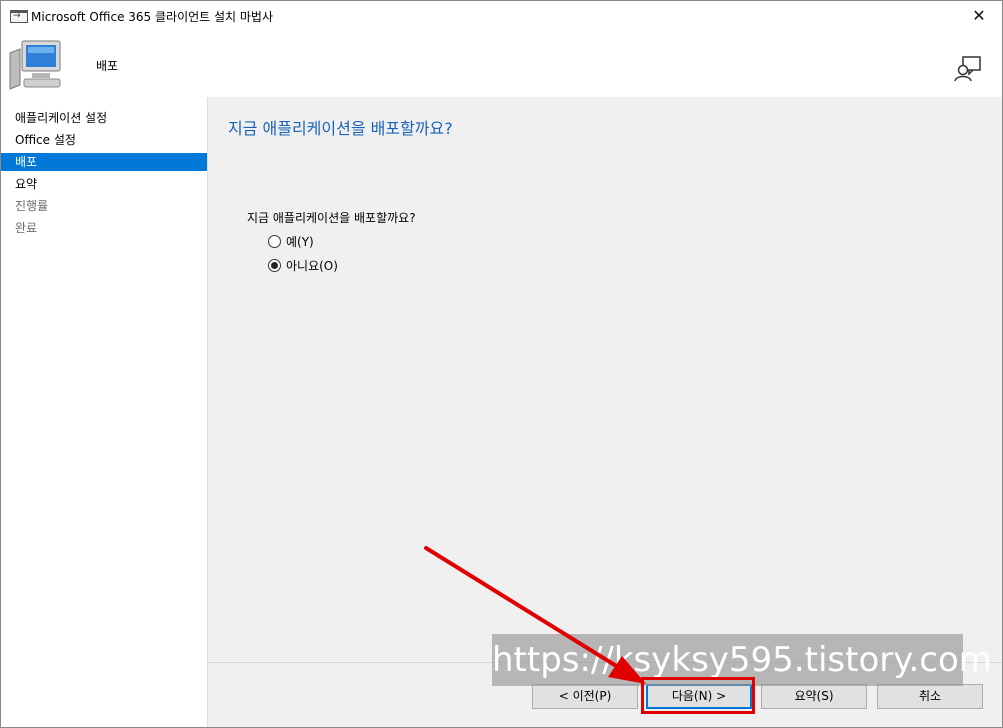  Describe the element at coordinates (274, 241) in the screenshot. I see `radio-yes` at that location.